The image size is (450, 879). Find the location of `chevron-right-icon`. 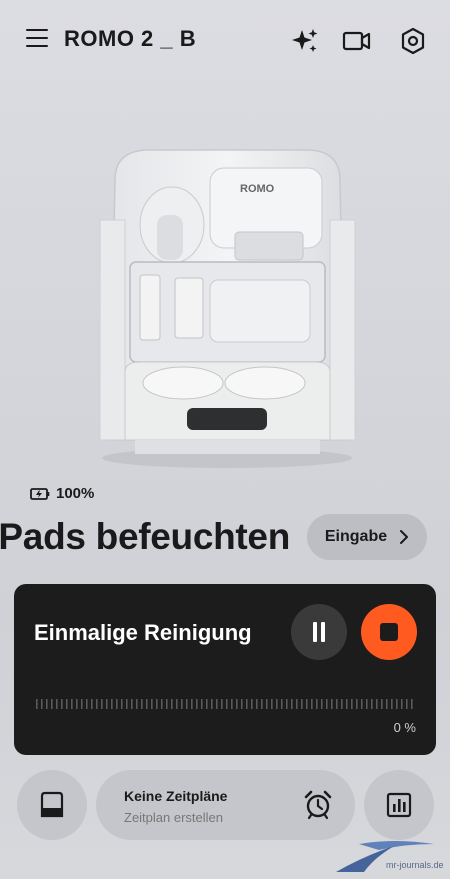

chevron-right-icon is located at coordinates (404, 537).